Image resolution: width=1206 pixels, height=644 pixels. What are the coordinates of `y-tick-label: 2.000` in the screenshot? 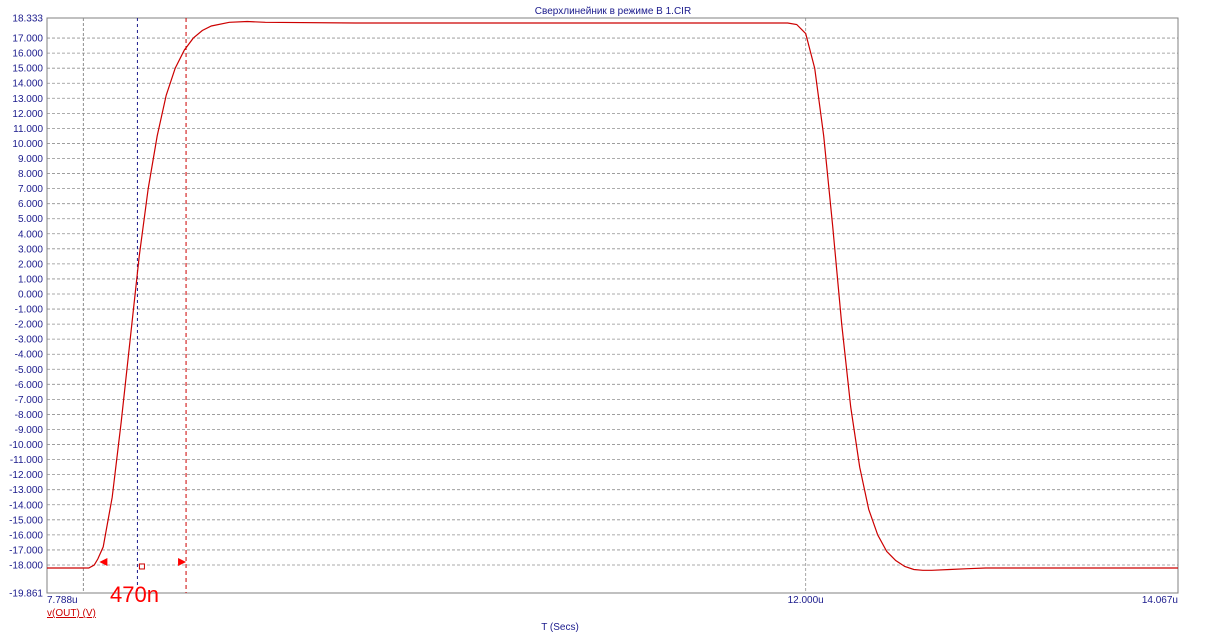 It's located at (30, 264).